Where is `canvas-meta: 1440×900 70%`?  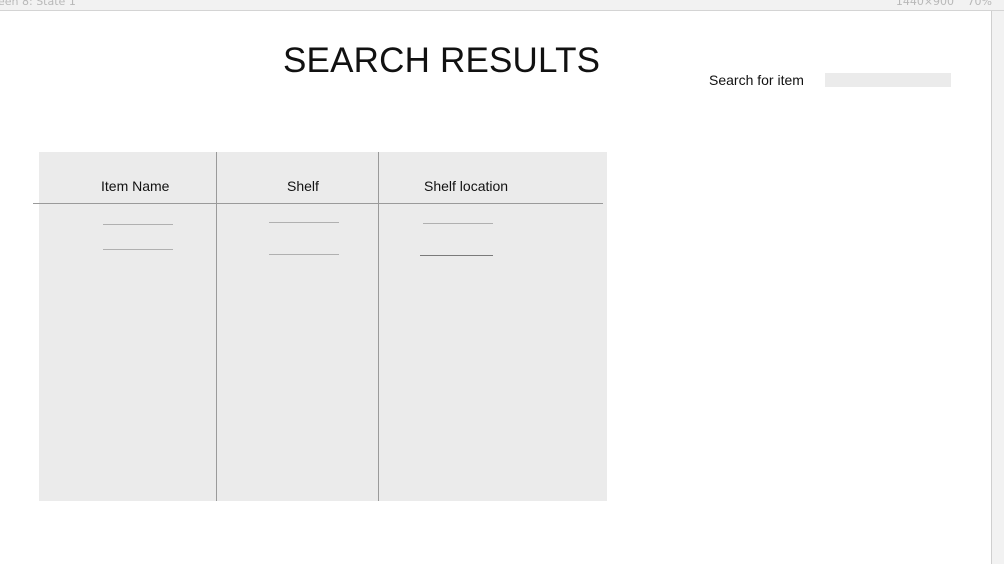
canvas-meta: 1440×900 70% is located at coordinates (944, 4).